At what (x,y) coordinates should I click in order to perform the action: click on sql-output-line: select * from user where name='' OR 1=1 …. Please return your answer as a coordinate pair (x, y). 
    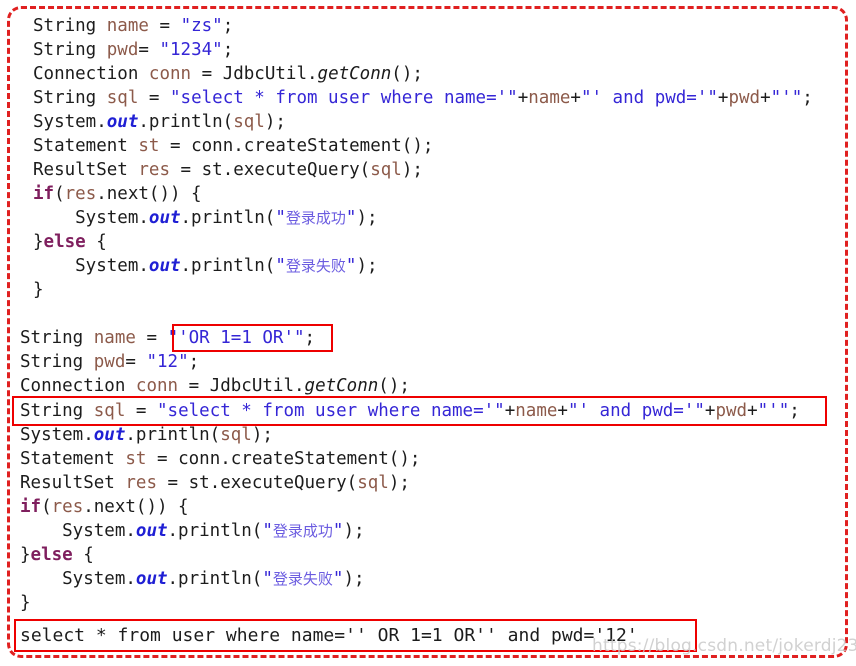
    Looking at the image, I should click on (329, 635).